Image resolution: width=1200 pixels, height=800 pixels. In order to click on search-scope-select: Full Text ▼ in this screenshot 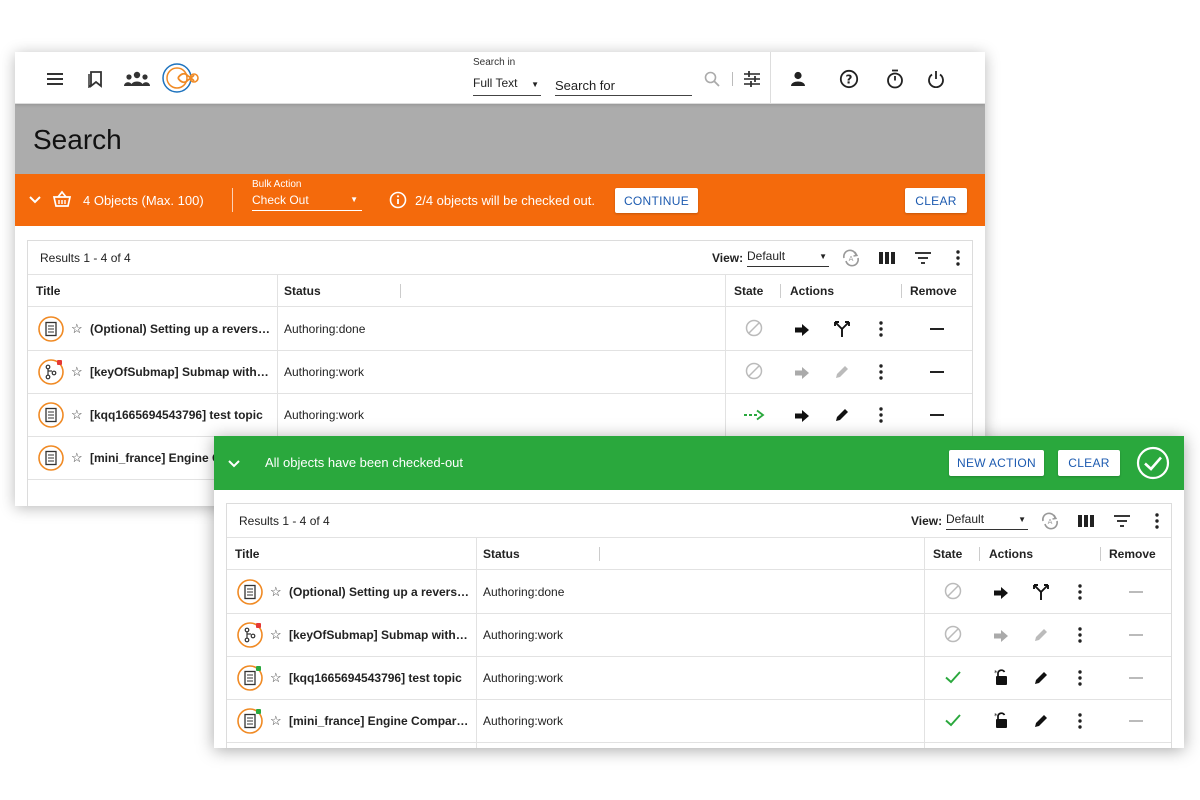, I will do `click(507, 86)`.